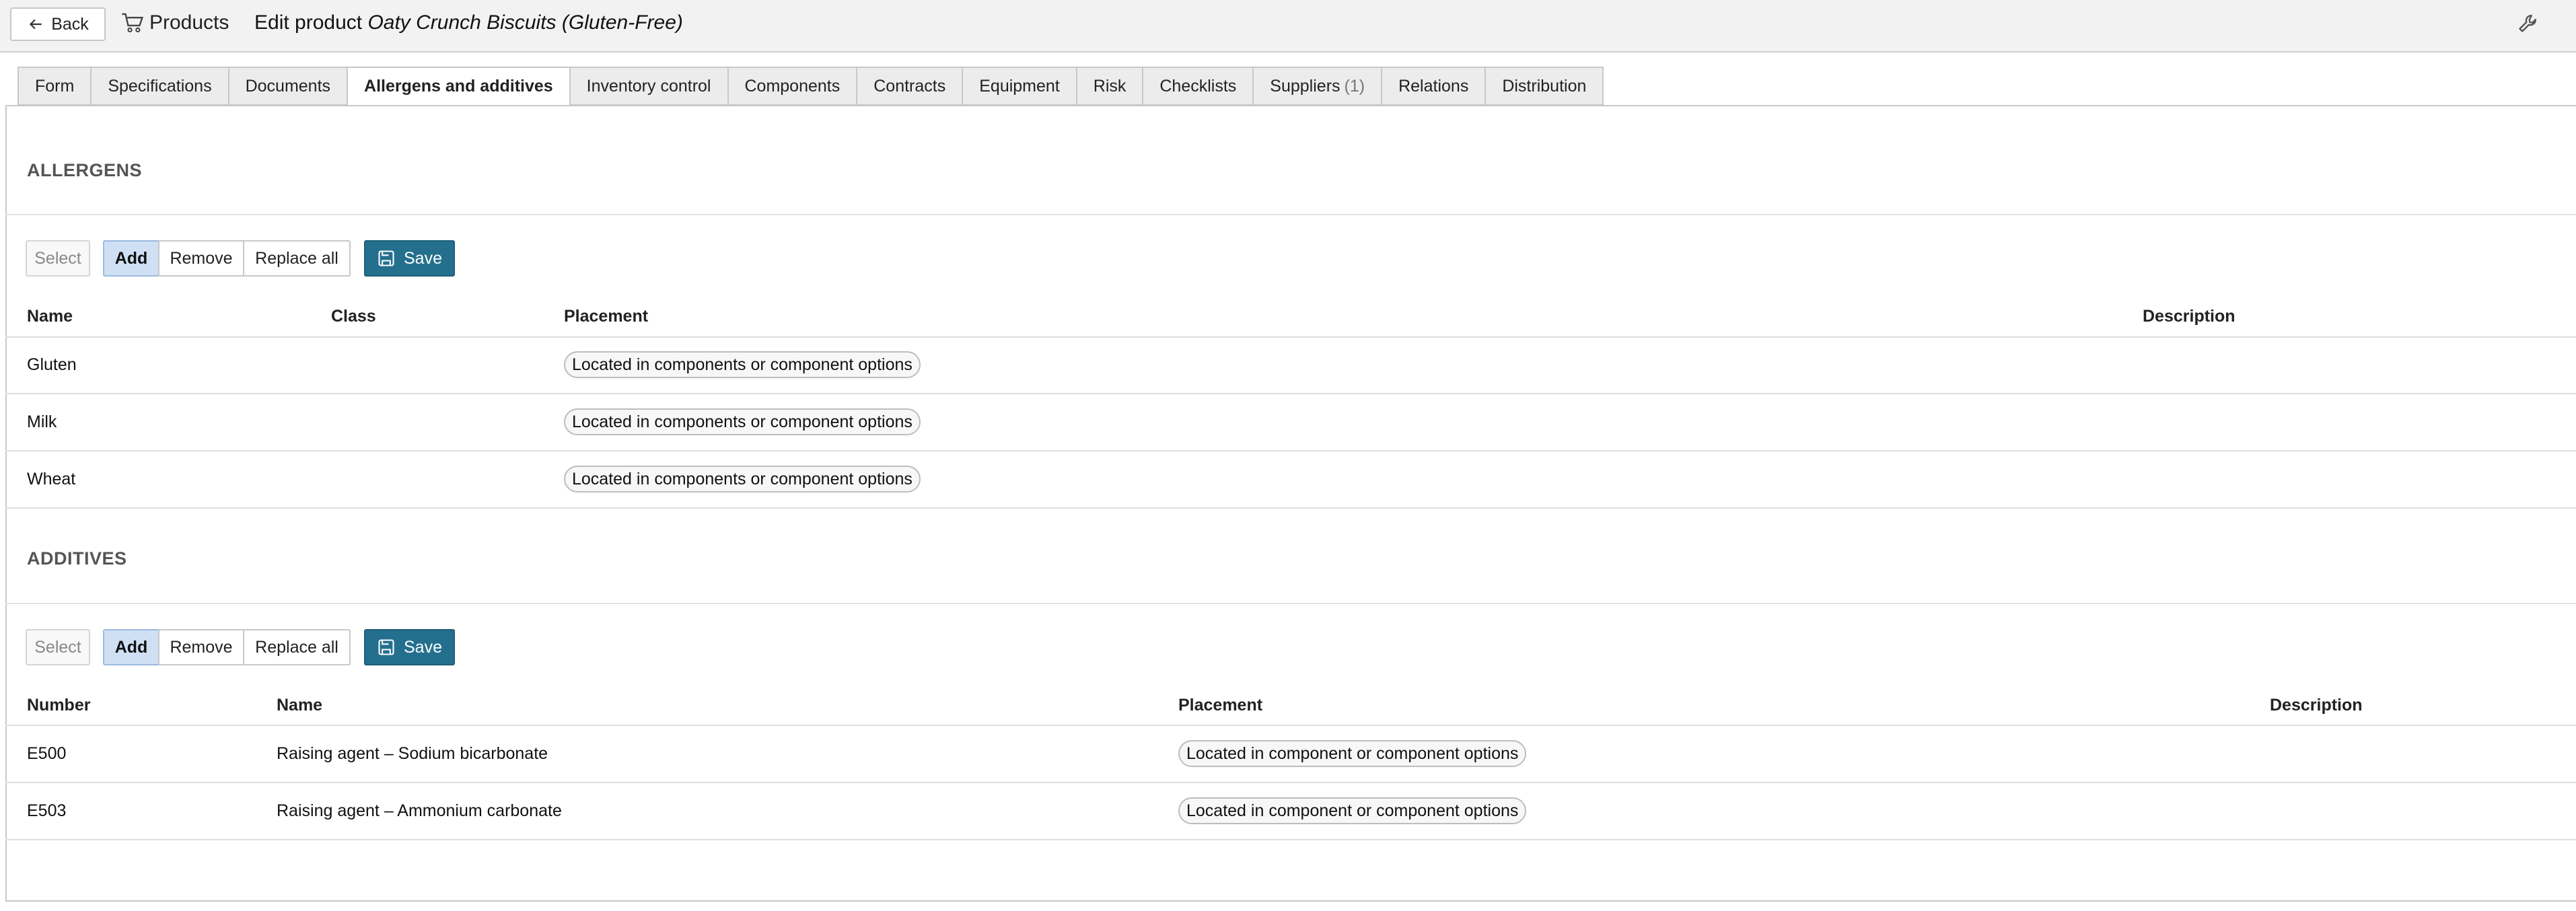  Describe the element at coordinates (308, 22) in the screenshot. I see `page-title-prefix: Edit product` at that location.